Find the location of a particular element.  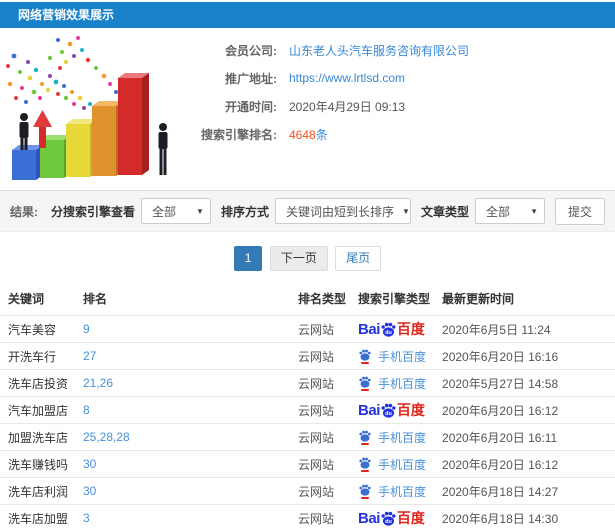

rank-cell: 3 is located at coordinates (182, 518).